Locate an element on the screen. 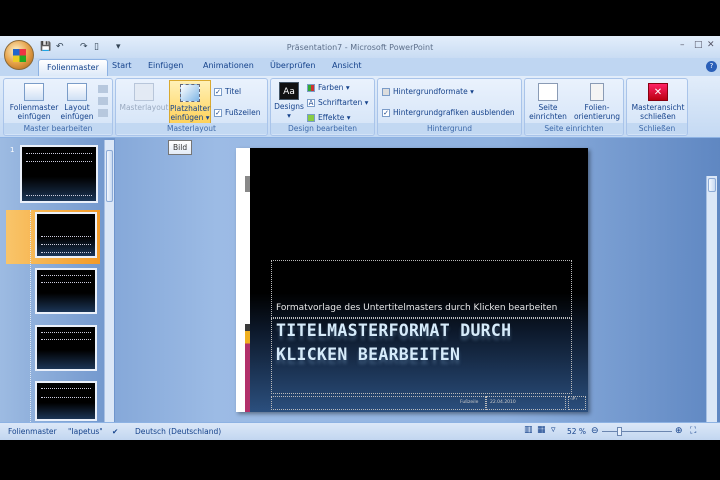 The width and height of the screenshot is (720, 480). close-button: ✕ is located at coordinates (711, 45).